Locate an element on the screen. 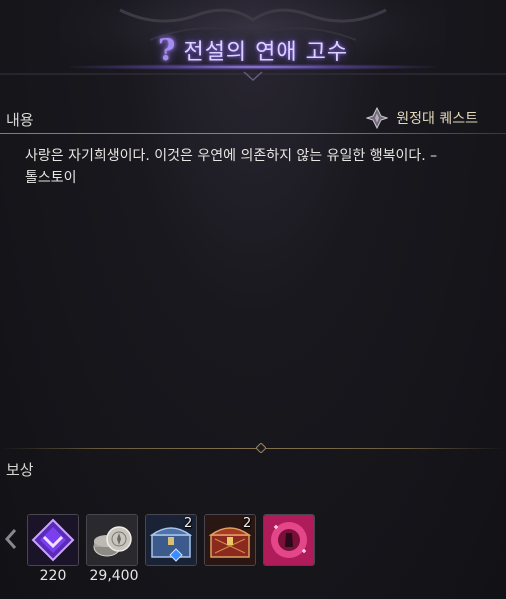  silver-coin-icon is located at coordinates (112, 540).